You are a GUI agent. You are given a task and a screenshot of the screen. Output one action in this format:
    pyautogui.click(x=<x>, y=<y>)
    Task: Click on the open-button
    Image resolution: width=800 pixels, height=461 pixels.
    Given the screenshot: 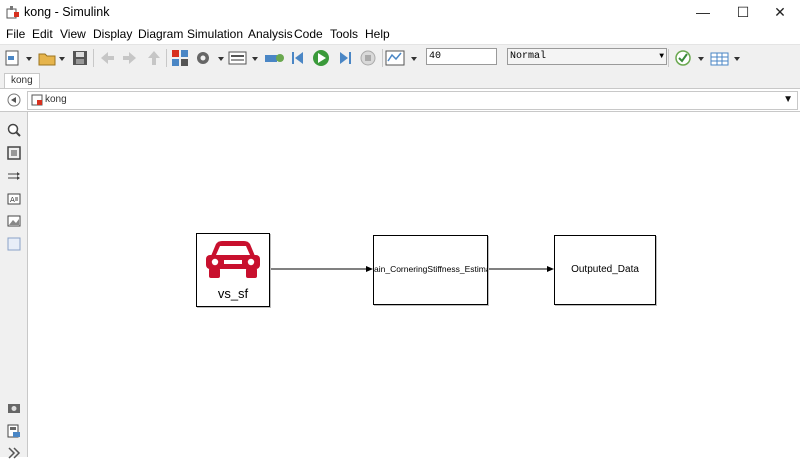 What is the action you would take?
    pyautogui.click(x=52, y=58)
    